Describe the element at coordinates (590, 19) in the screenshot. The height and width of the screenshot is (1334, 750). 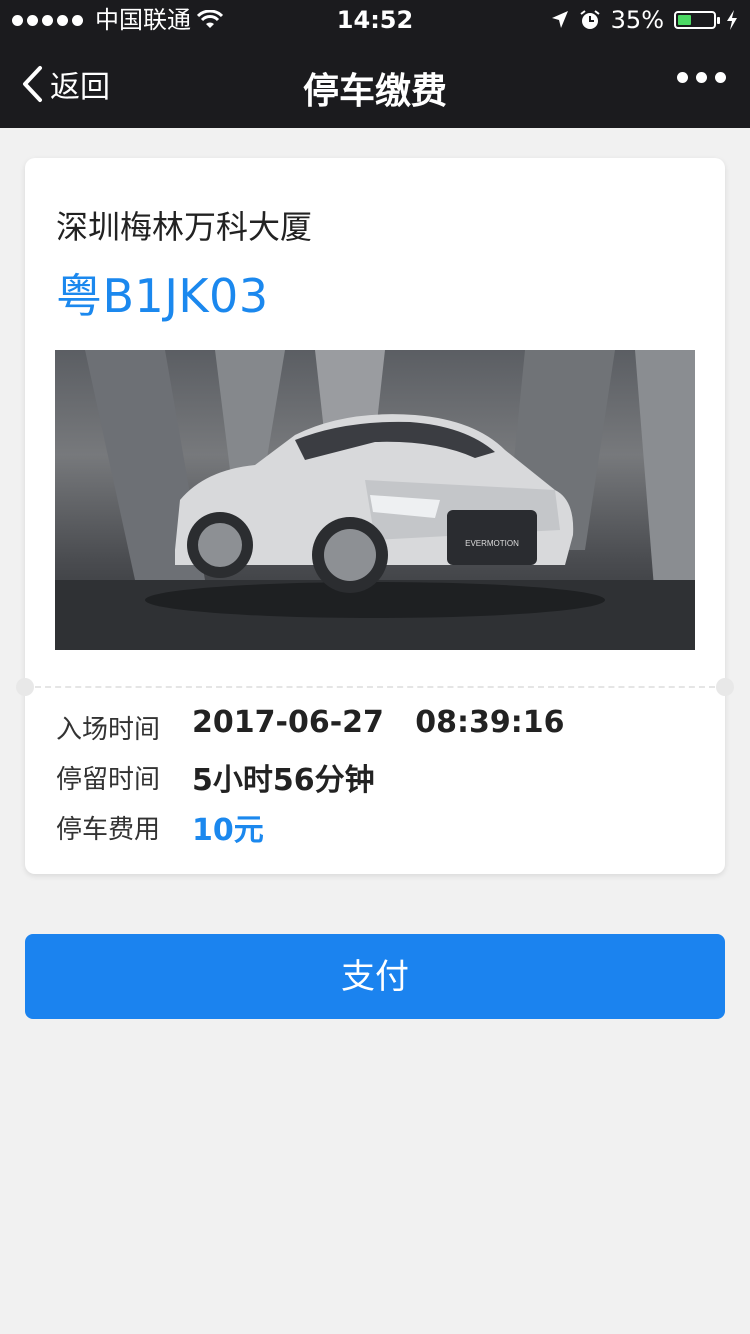
I see `alarm-icon` at that location.